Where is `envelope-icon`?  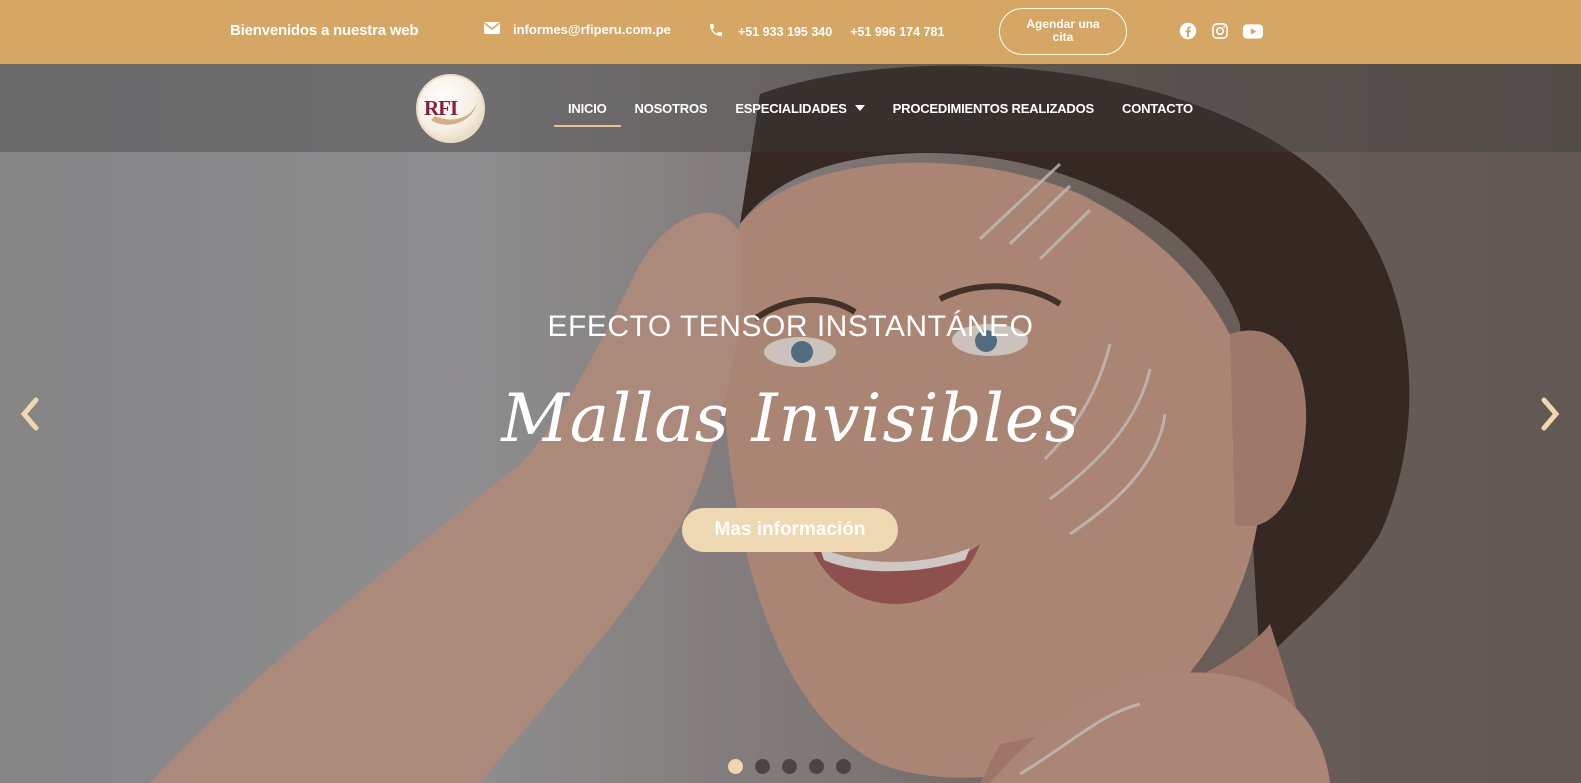 envelope-icon is located at coordinates (492, 29).